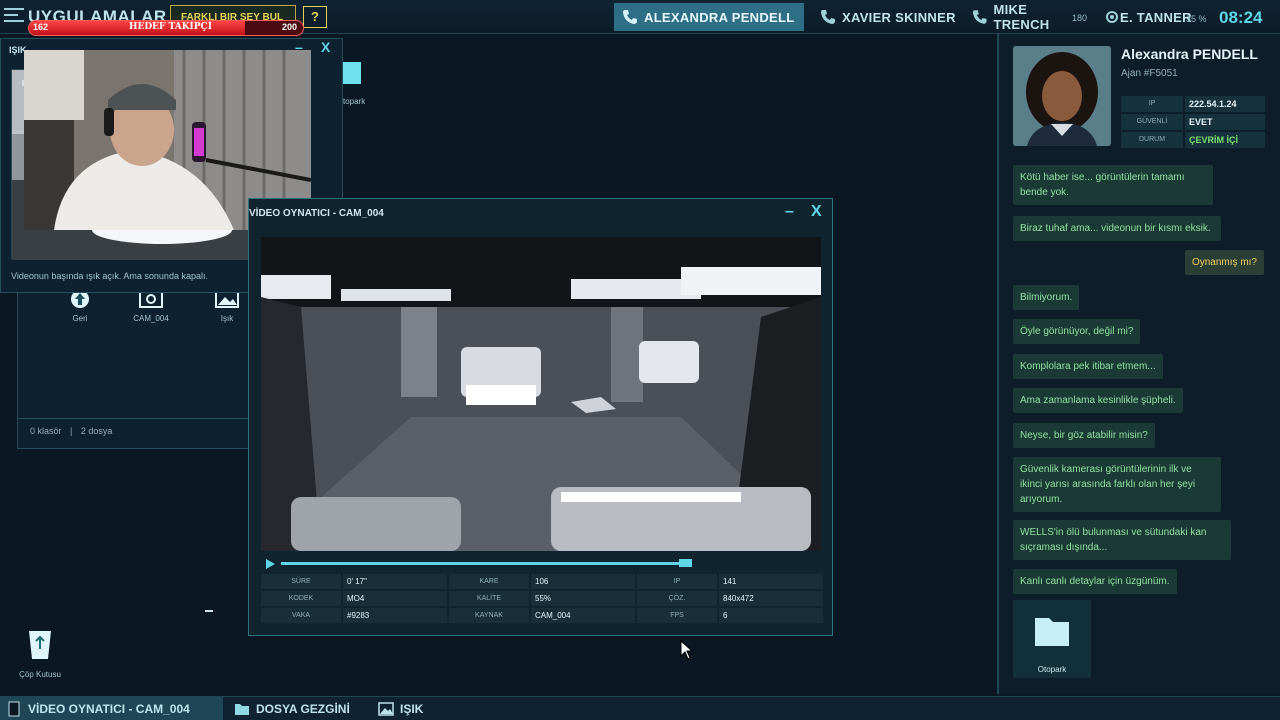  Describe the element at coordinates (109, 709) in the screenshot. I see `taskbar-item-label: VİDEO OYNATICI - CAM_004` at that location.